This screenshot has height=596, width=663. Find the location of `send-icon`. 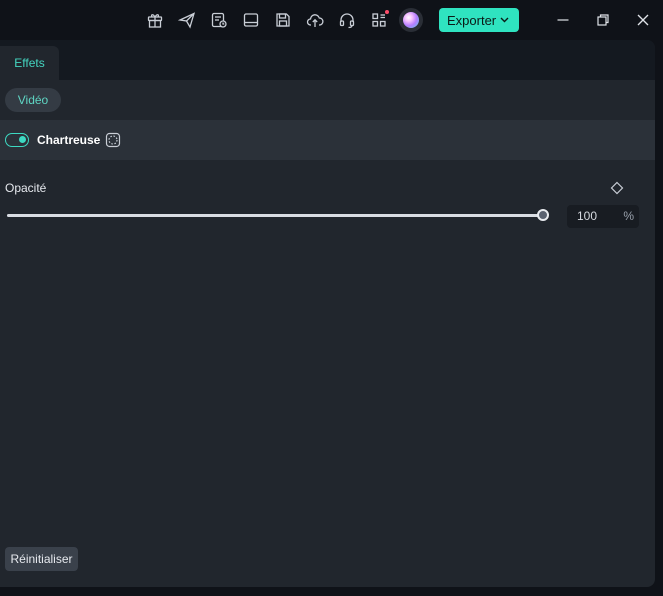

send-icon is located at coordinates (187, 20).